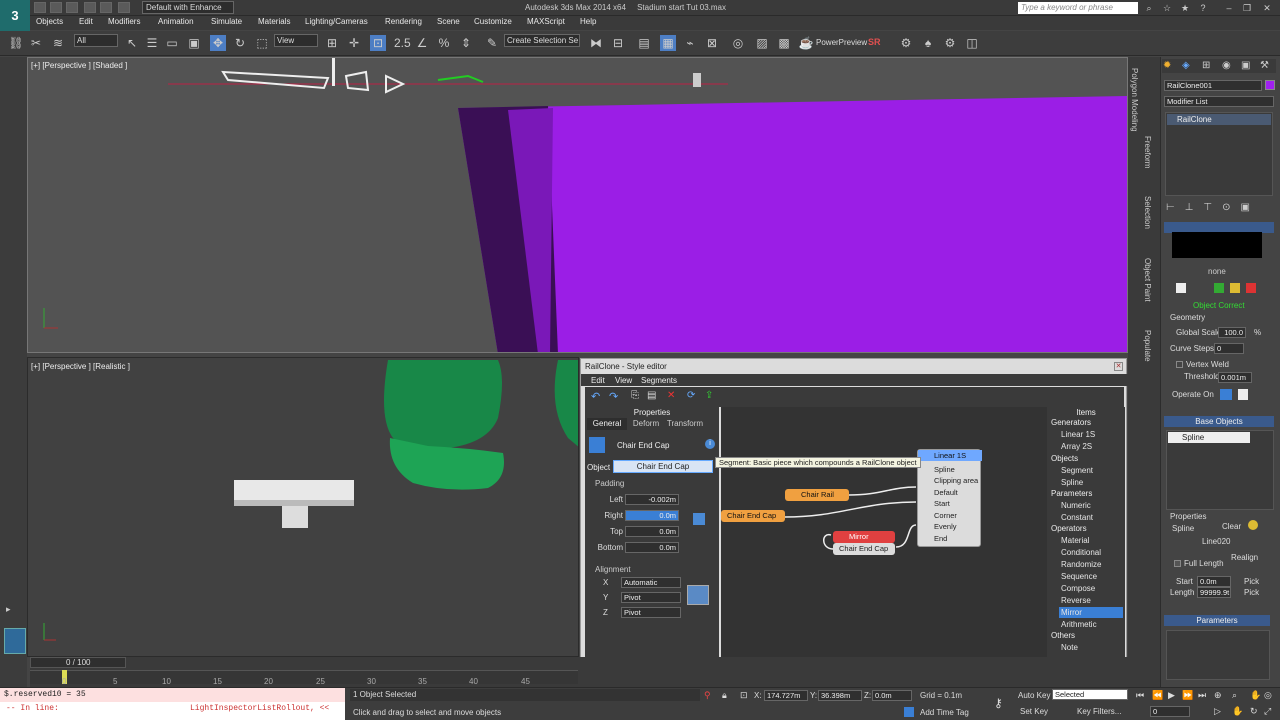  I want to click on communication-icon: ☆, so click(1167, 8).